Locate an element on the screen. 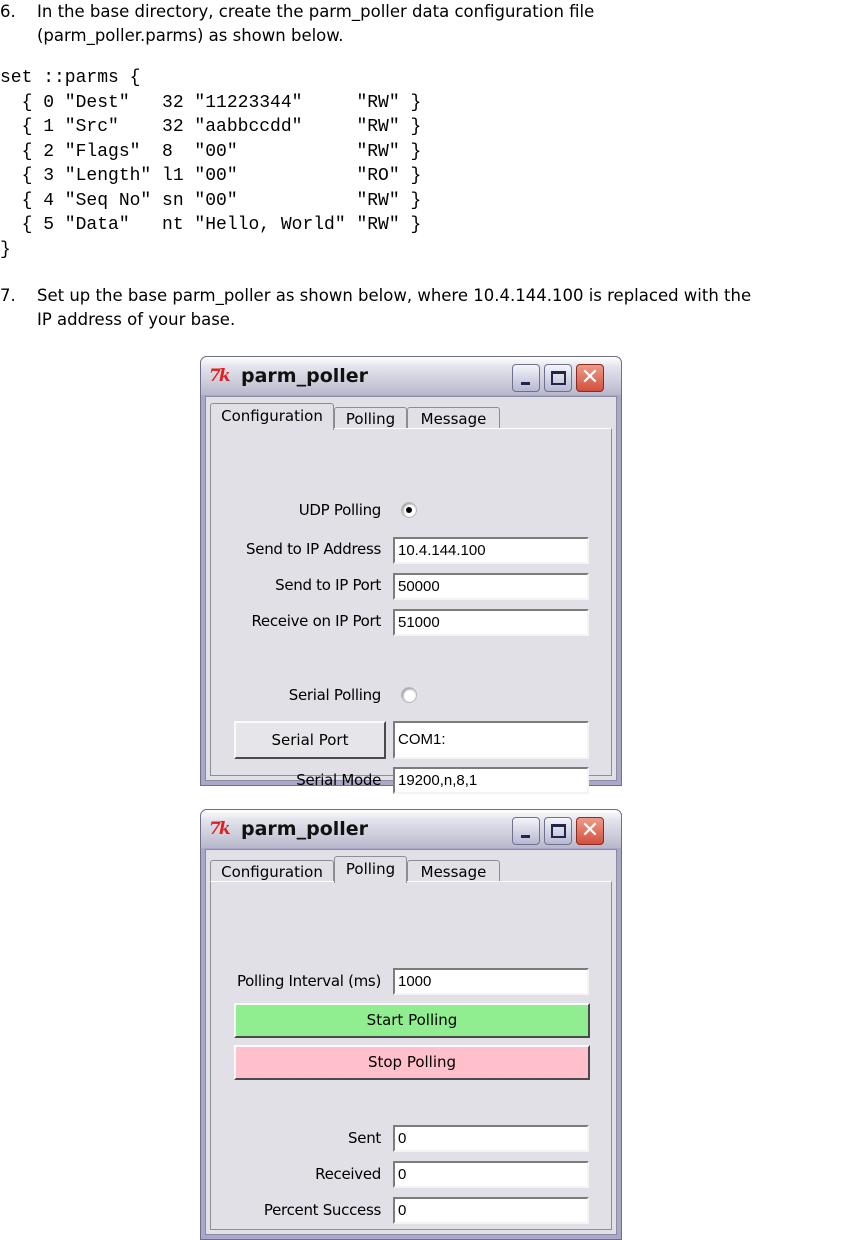 The width and height of the screenshot is (843, 1240). polling-interval-input: 1000 is located at coordinates (491, 981).